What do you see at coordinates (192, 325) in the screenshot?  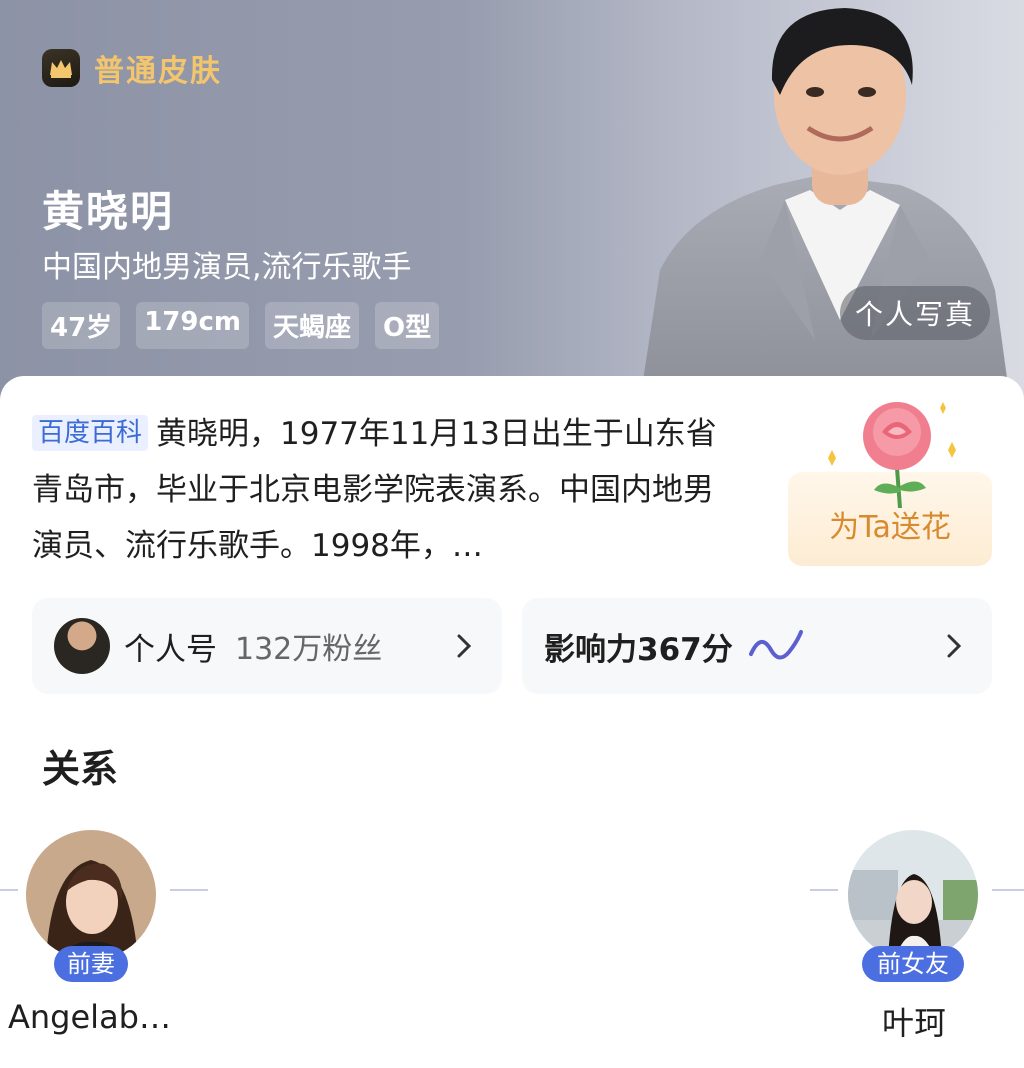 I see `tag-height: 179cm` at bounding box center [192, 325].